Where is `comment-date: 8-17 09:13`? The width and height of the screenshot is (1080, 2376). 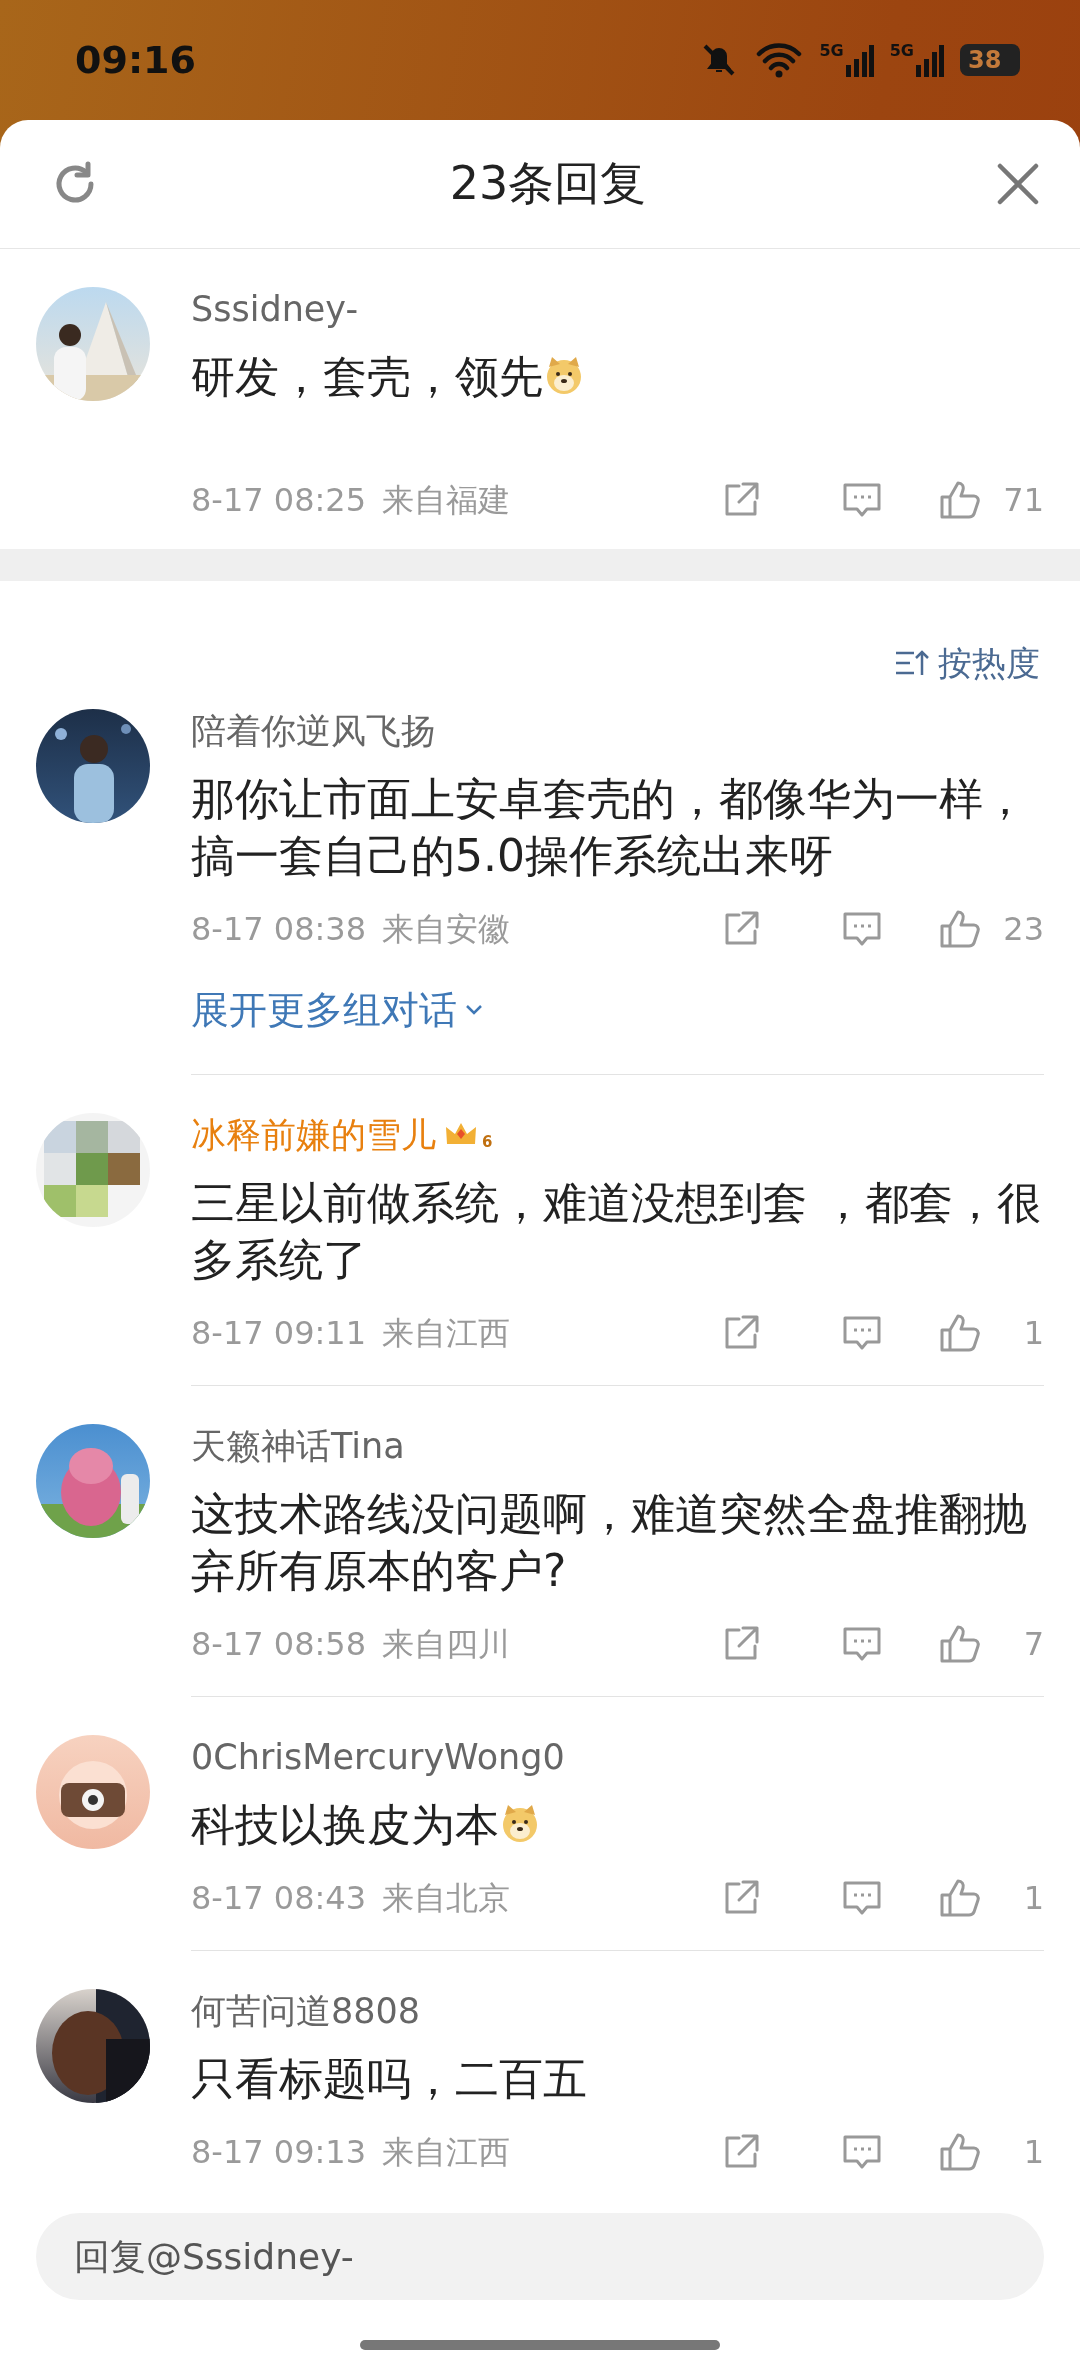 comment-date: 8-17 09:13 is located at coordinates (278, 2152).